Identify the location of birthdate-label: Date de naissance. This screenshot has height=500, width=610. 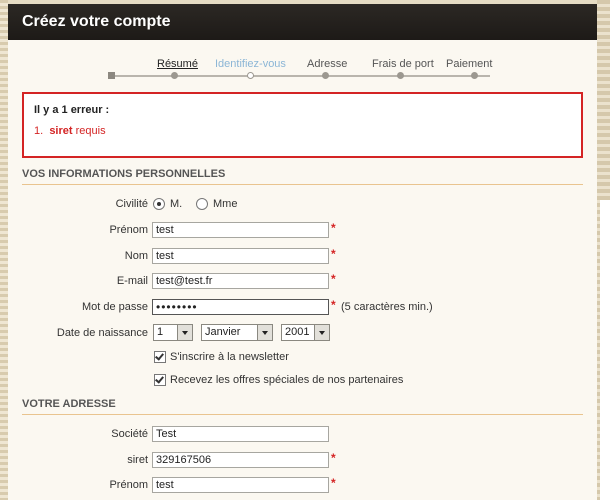
(102, 333).